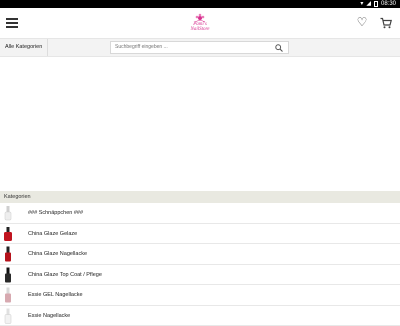 The height and width of the screenshot is (326, 400). I want to click on nail-polish-black-icon, so click(8, 275).